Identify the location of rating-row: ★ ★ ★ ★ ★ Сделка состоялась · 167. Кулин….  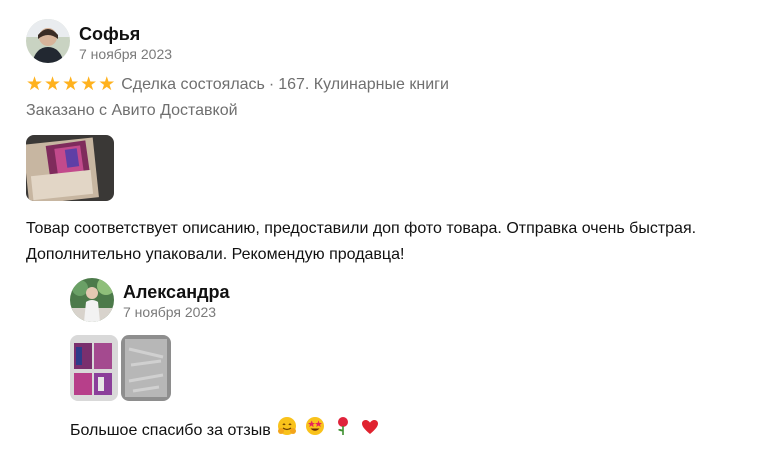
(237, 84).